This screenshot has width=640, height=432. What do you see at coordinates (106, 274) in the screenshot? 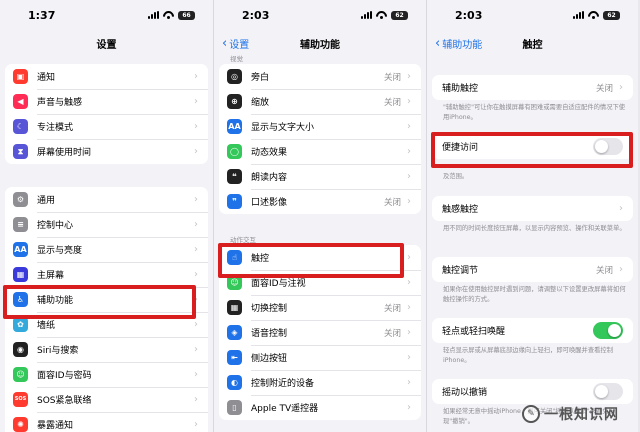
I see `settings-row: ▦ 主屏幕 ›` at bounding box center [106, 274].